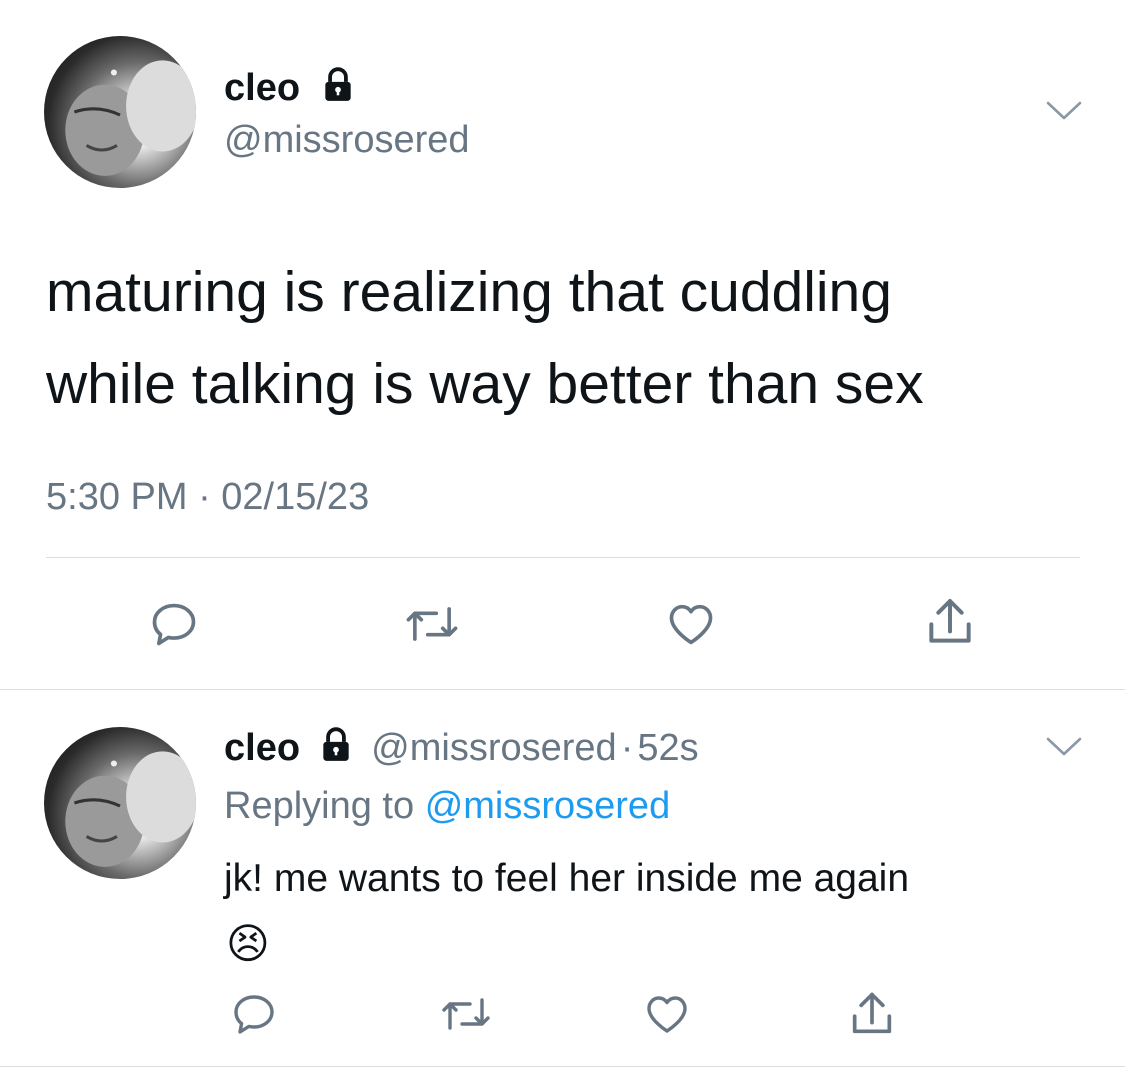 Image resolution: width=1125 pixels, height=1069 pixels. I want to click on tweet-age: 52s, so click(667, 748).